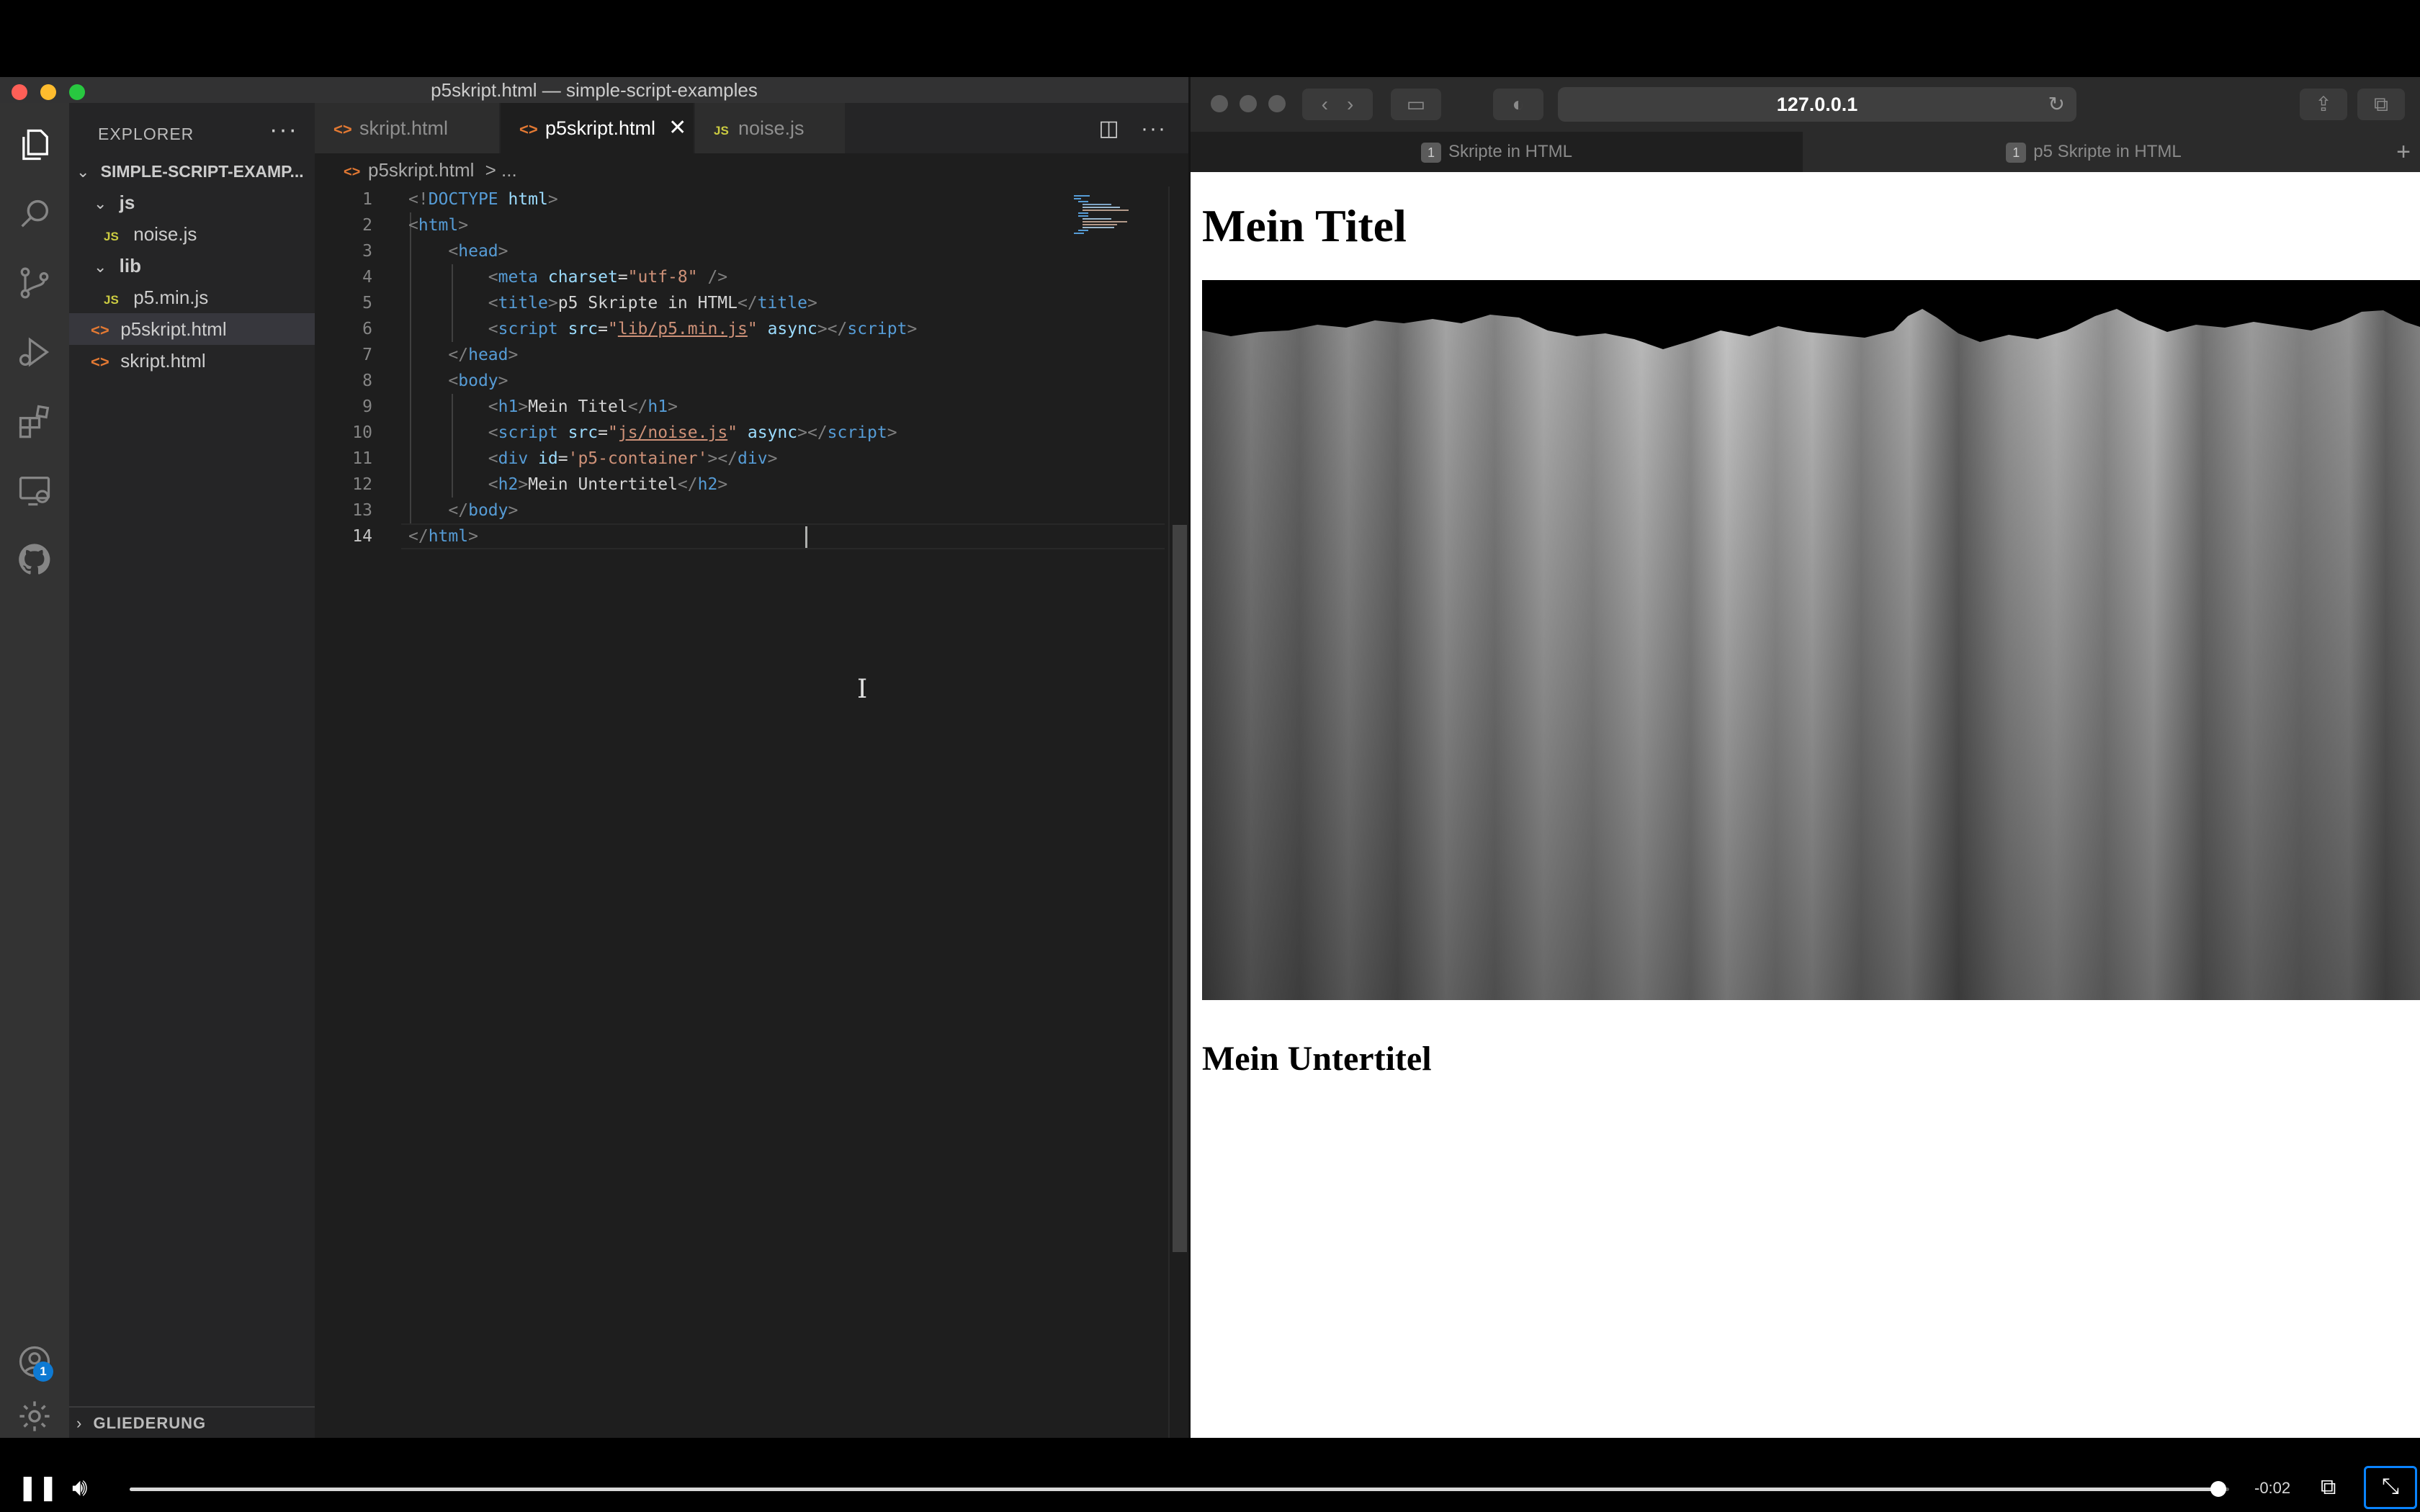 Image resolution: width=2420 pixels, height=1512 pixels. I want to click on tree-item-label: js, so click(127, 202).